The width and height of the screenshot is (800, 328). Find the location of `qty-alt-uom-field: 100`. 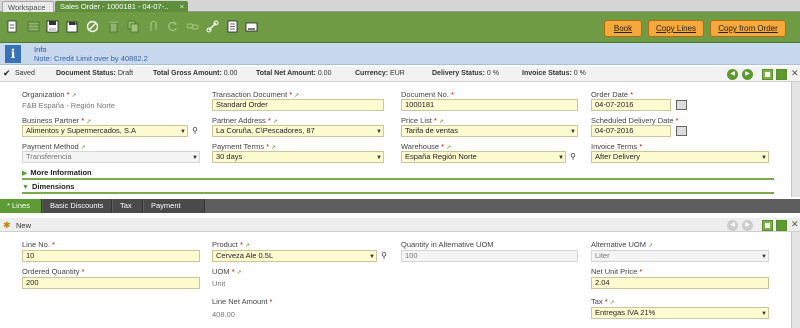

qty-alt-uom-field: 100 is located at coordinates (489, 256).